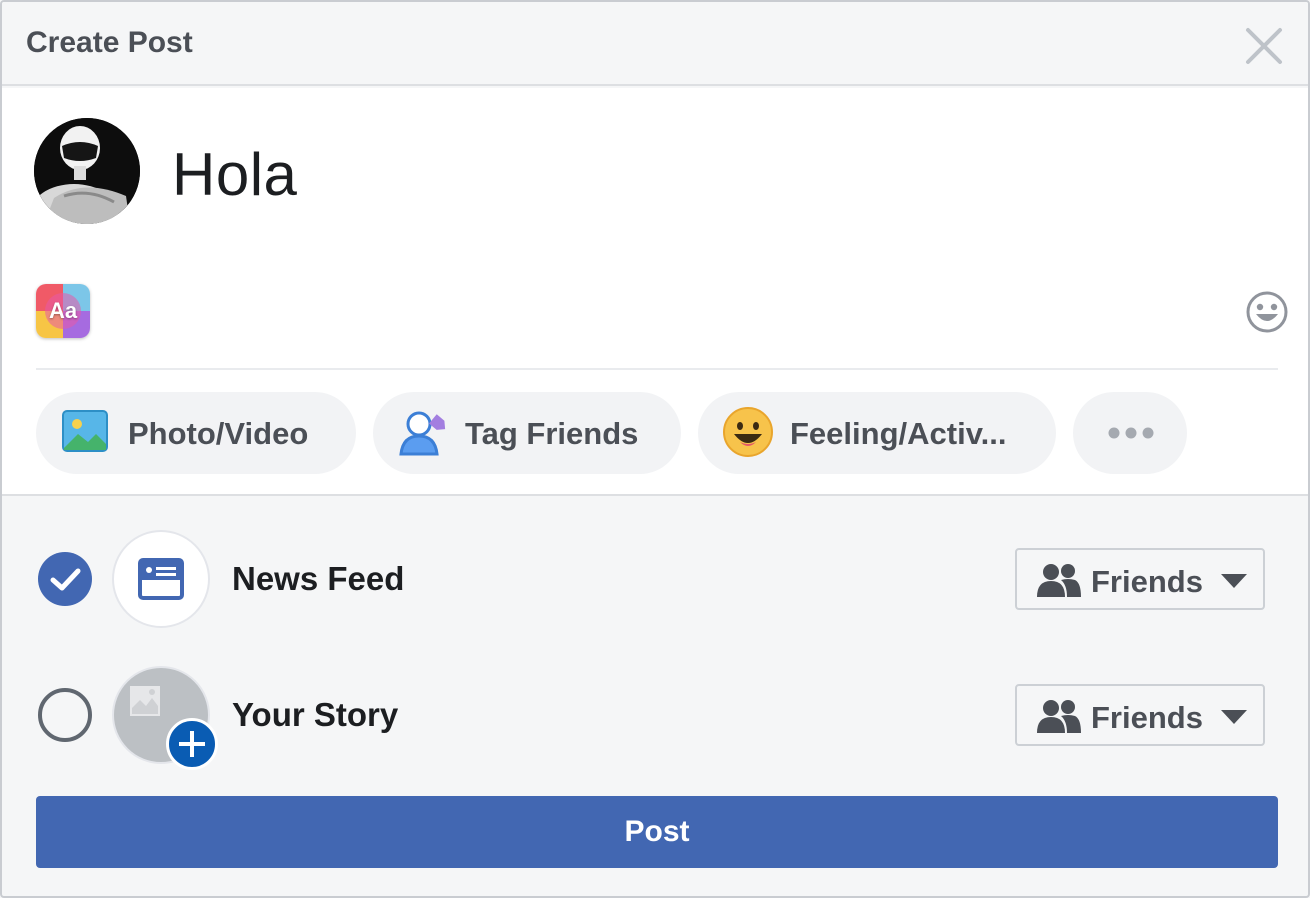 Image resolution: width=1310 pixels, height=898 pixels. Describe the element at coordinates (422, 433) in the screenshot. I see `tag-friends-icon` at that location.